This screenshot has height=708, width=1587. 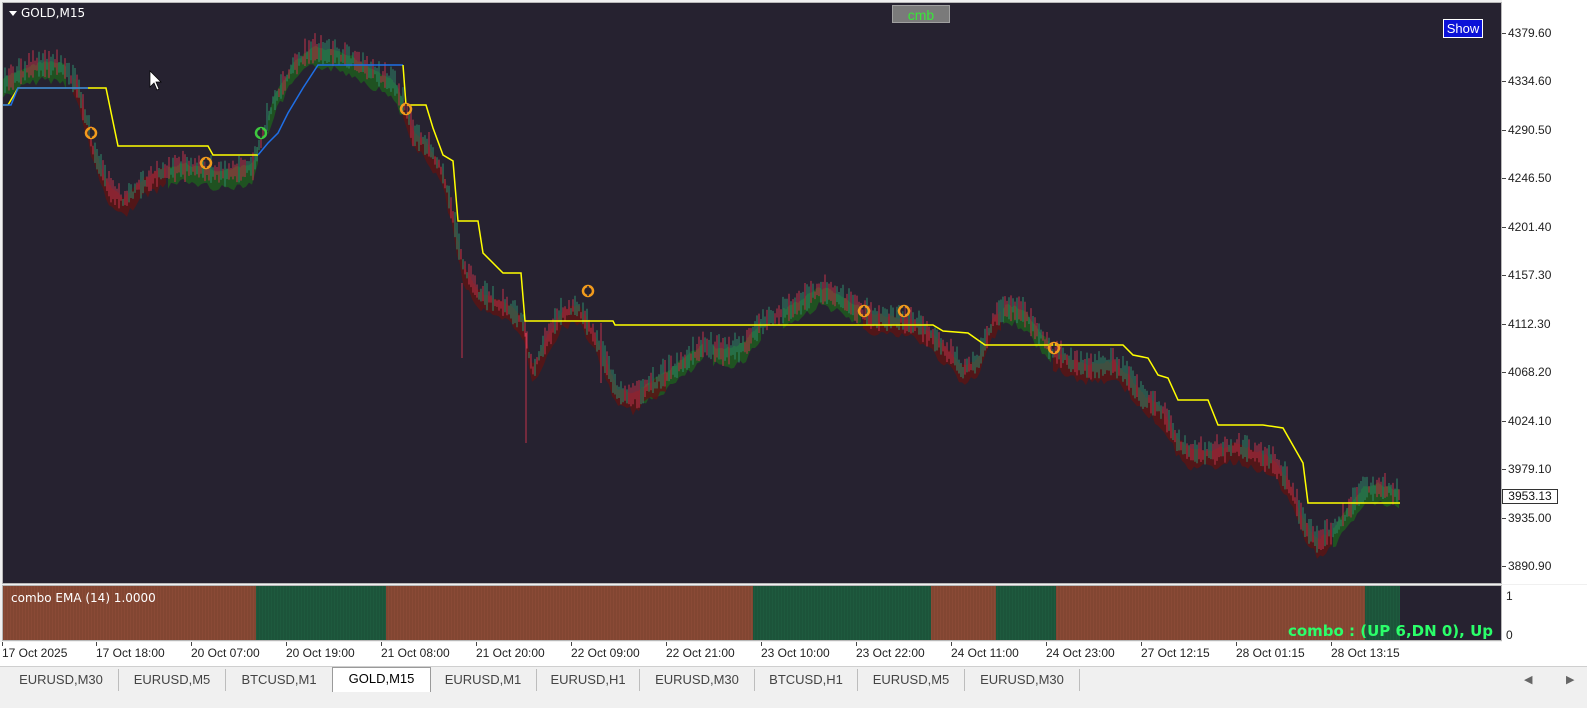 What do you see at coordinates (890, 653) in the screenshot?
I see `time-tick-label: 23 Oct 22:00` at bounding box center [890, 653].